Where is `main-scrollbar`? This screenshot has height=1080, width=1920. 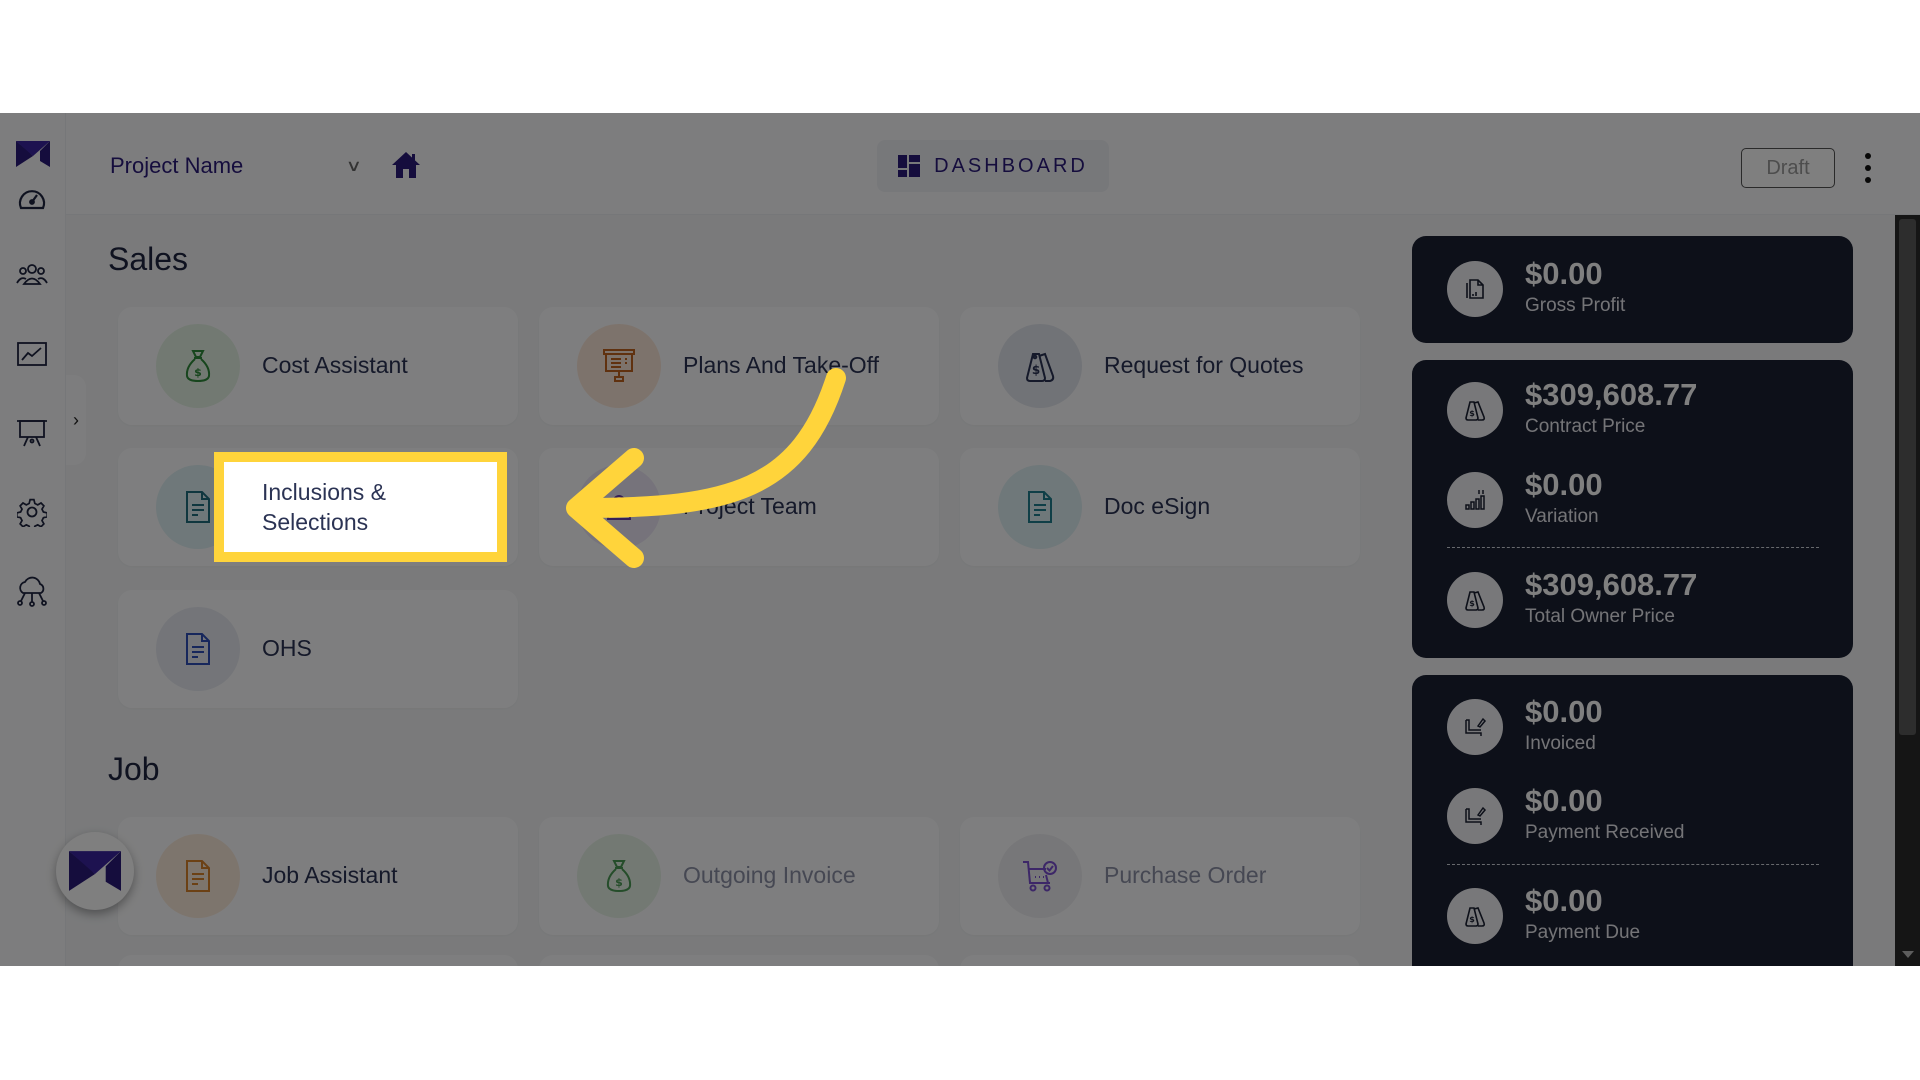 main-scrollbar is located at coordinates (1907, 590).